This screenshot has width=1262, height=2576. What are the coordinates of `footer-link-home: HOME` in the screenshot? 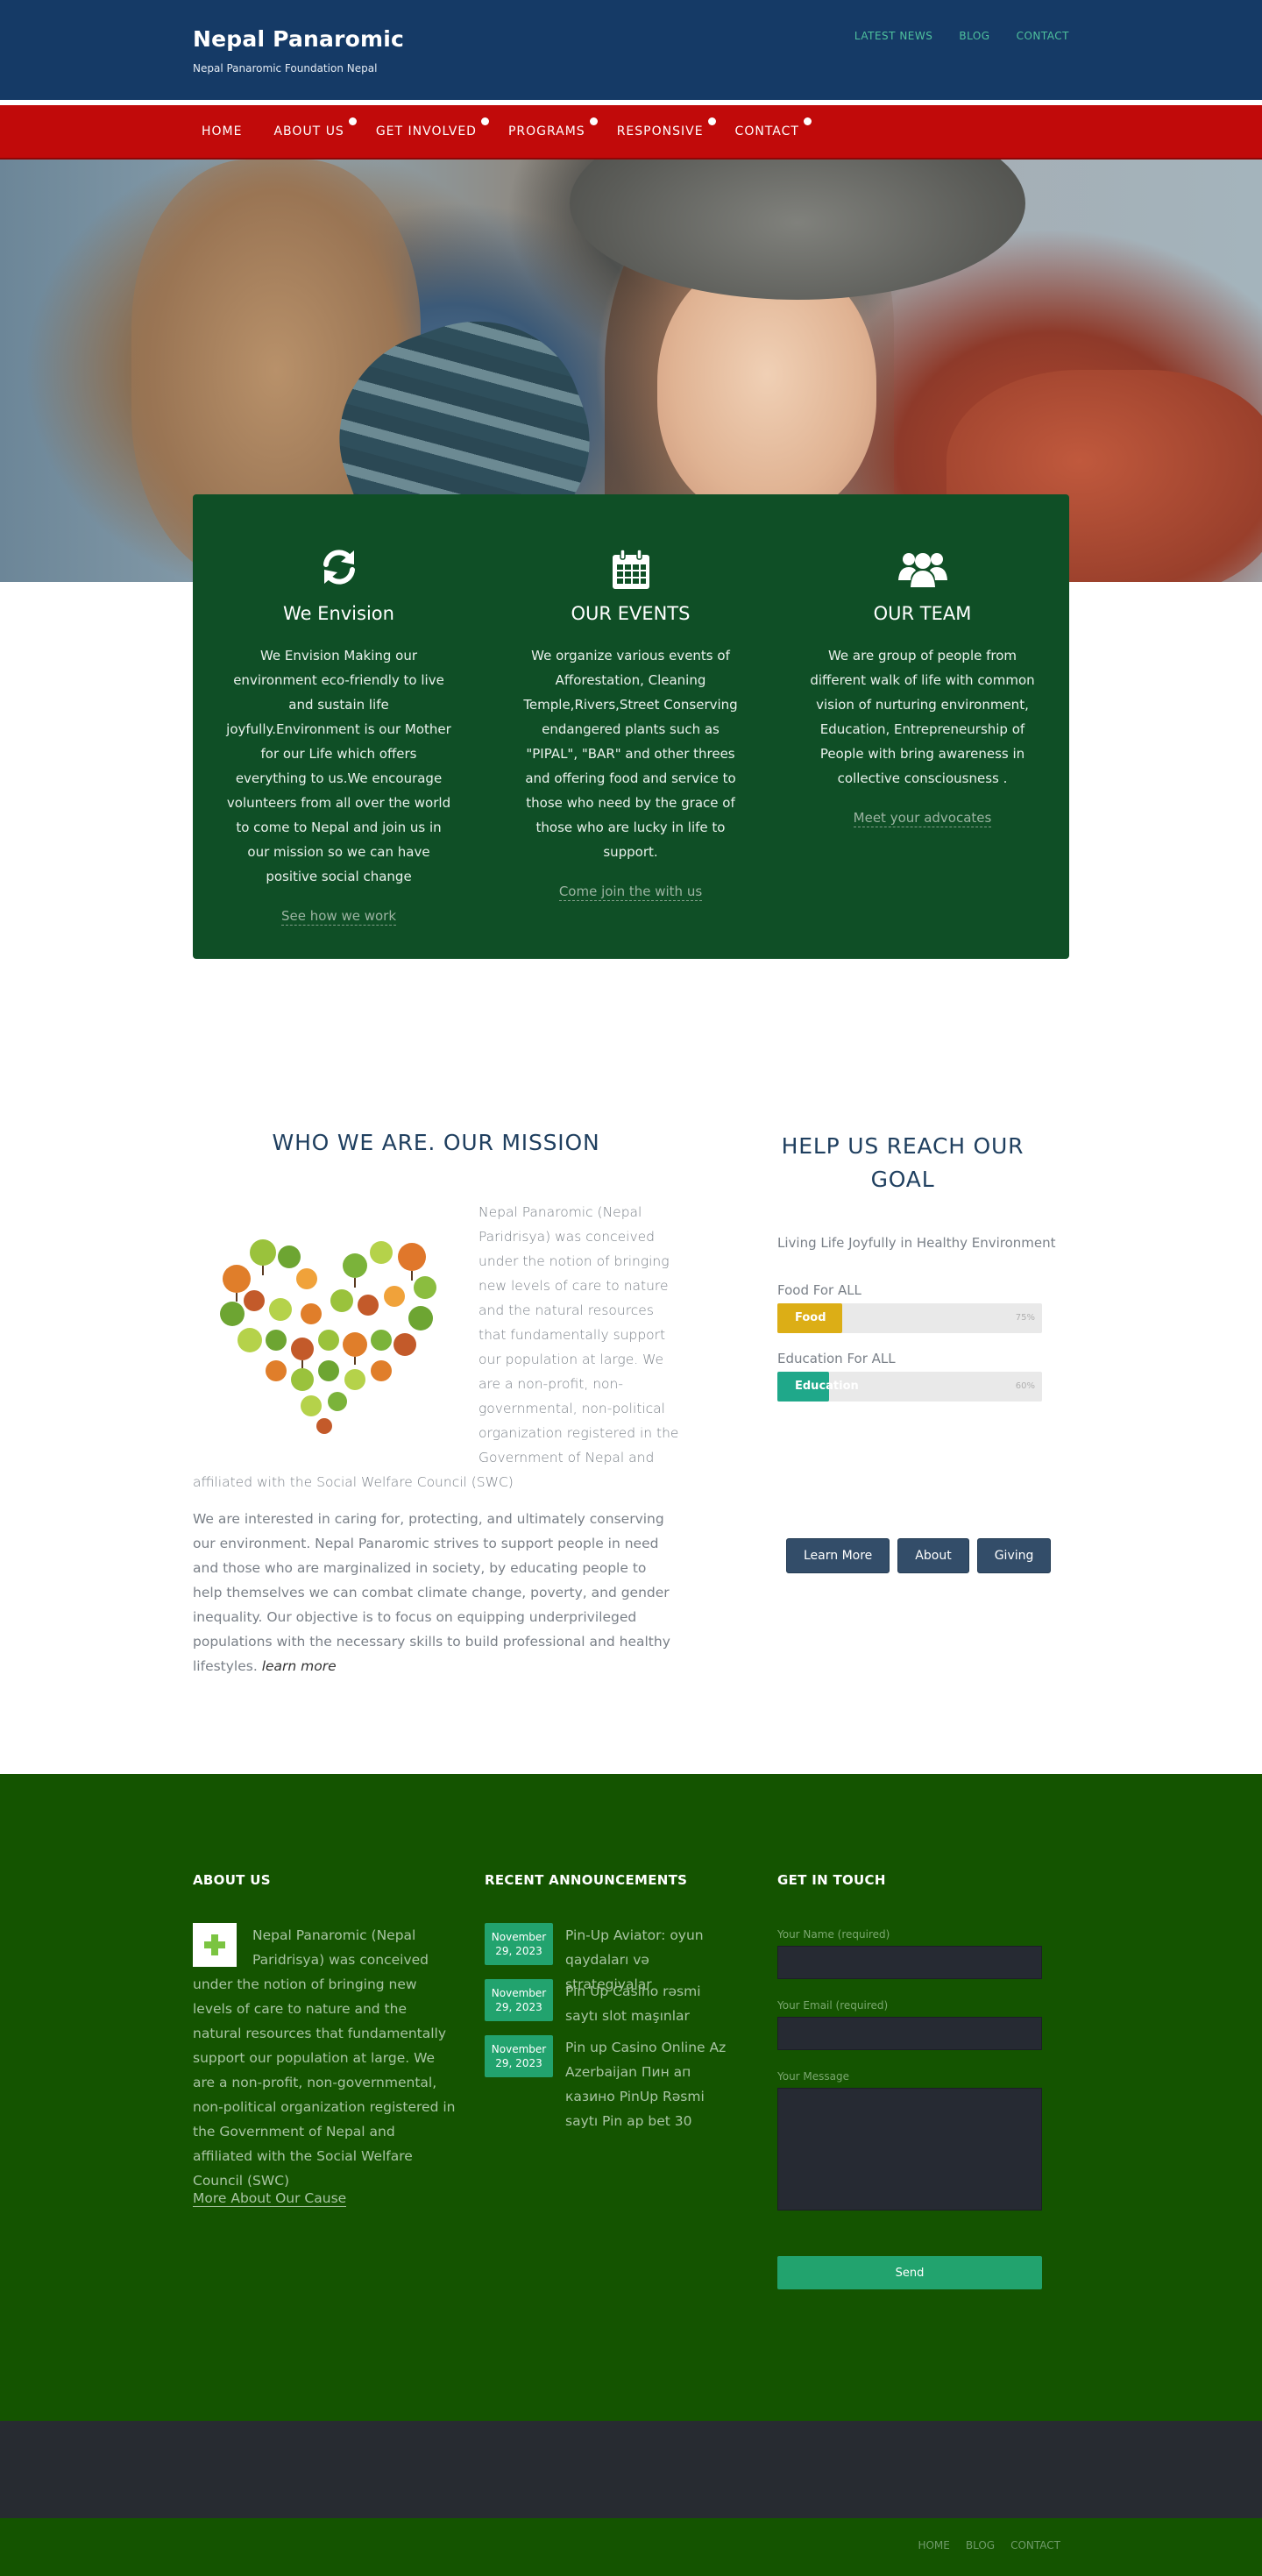 It's located at (933, 2545).